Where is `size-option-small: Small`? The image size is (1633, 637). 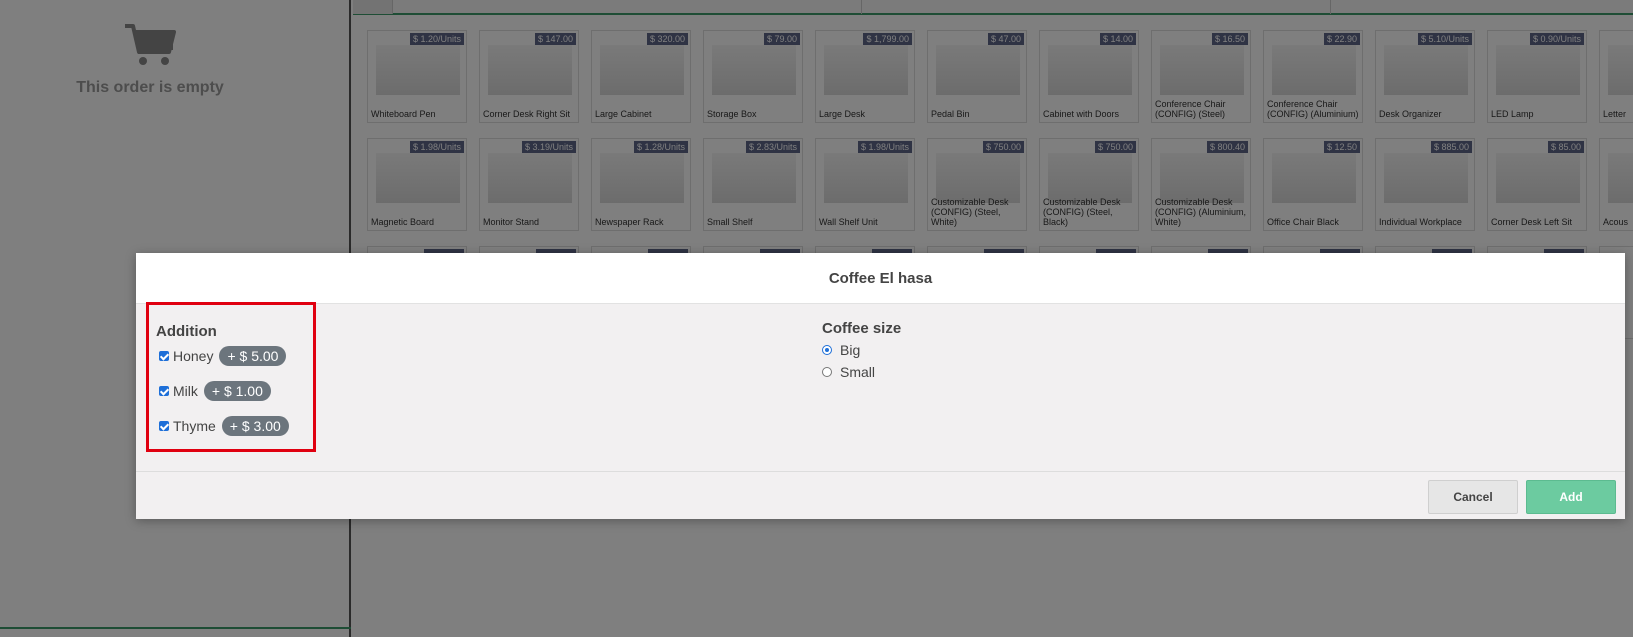 size-option-small: Small is located at coordinates (861, 372).